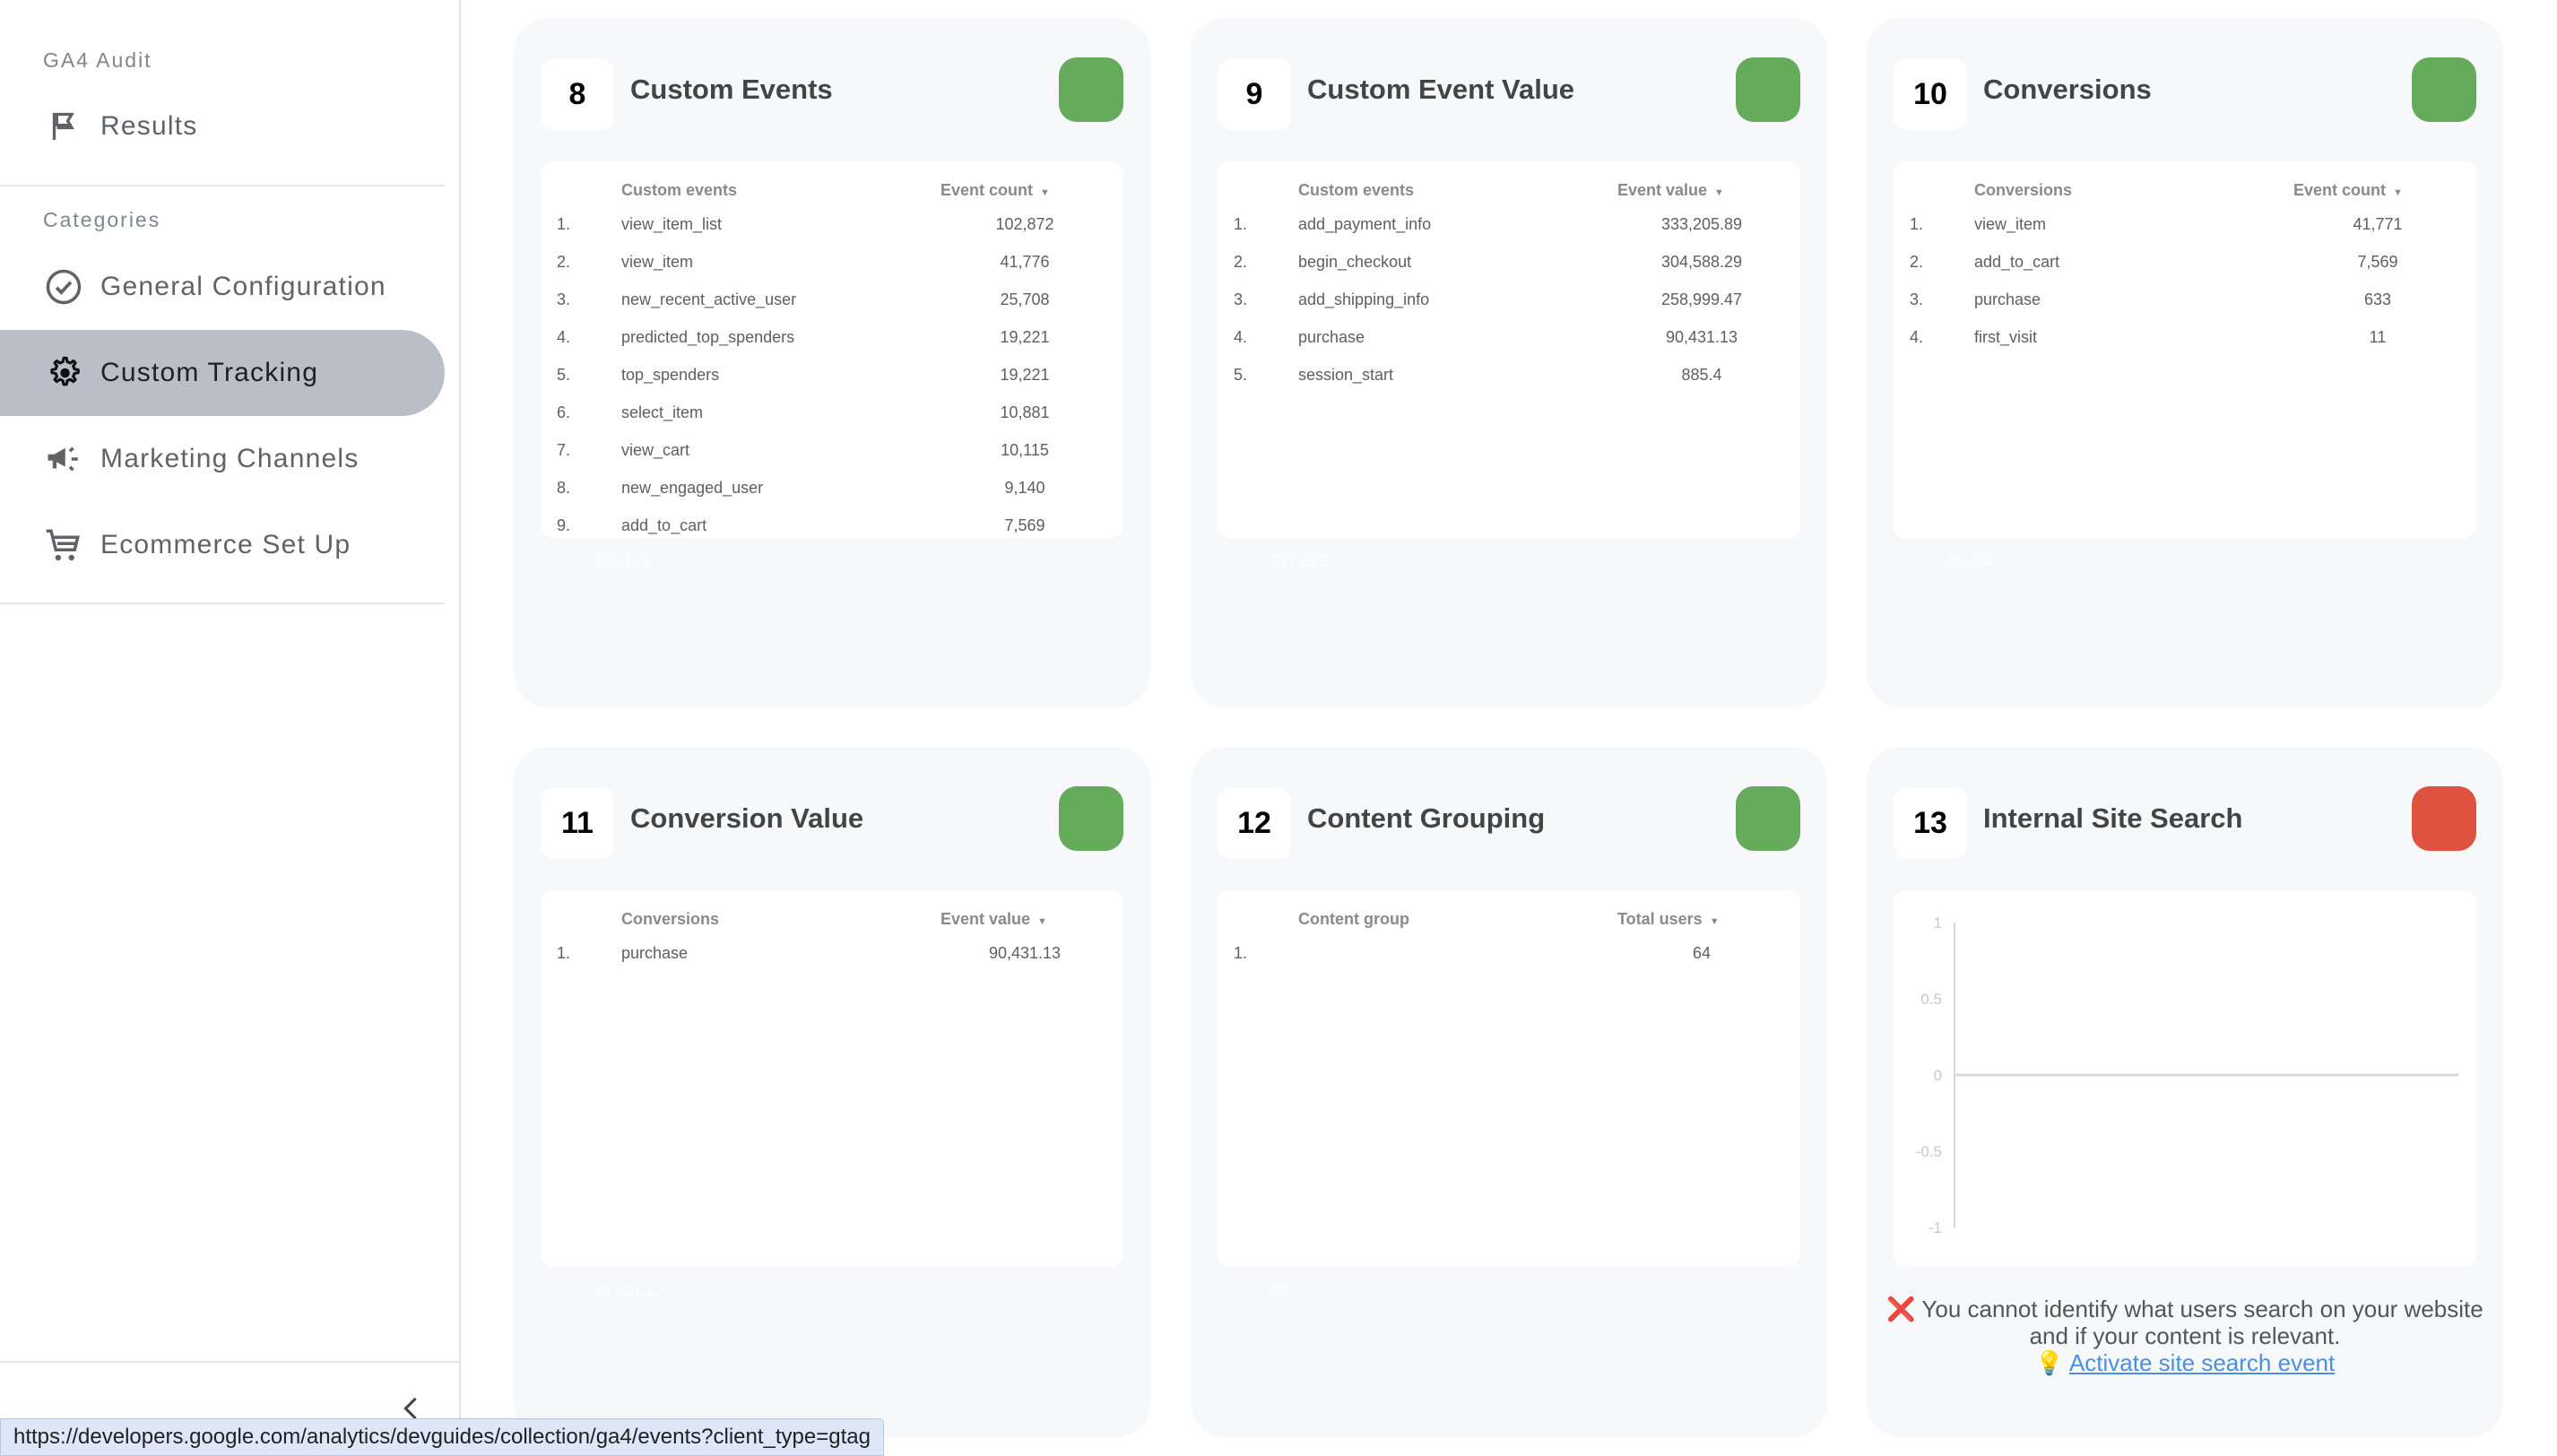 The image size is (2557, 1456). Describe the element at coordinates (1353, 919) in the screenshot. I see `column-header-dimension: Content group` at that location.